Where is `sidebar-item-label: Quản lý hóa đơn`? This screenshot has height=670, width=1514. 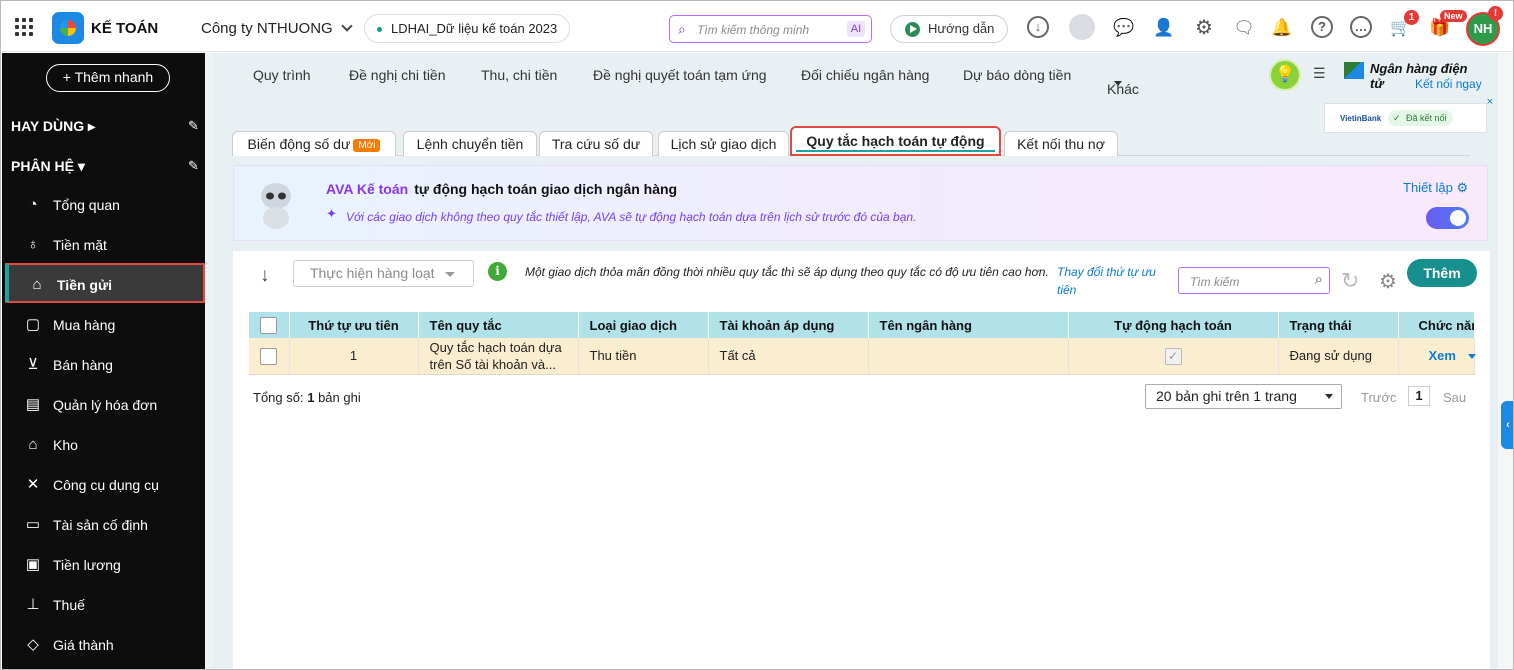
sidebar-item-label: Quản lý hóa đơn is located at coordinates (105, 405).